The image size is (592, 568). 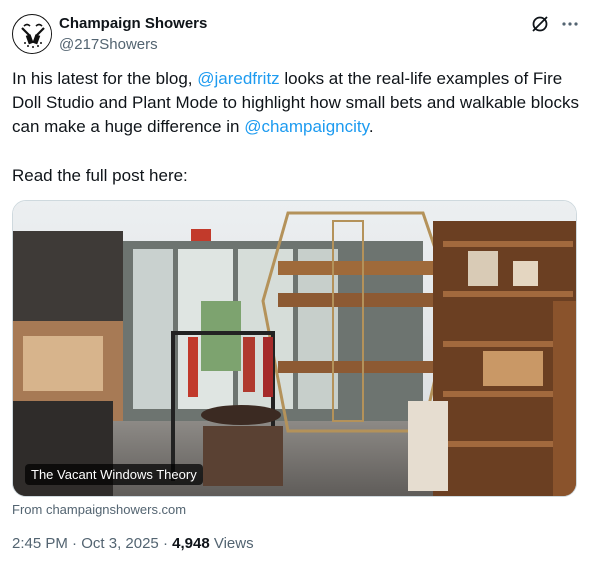 I want to click on views-count: 4,948, so click(x=191, y=543).